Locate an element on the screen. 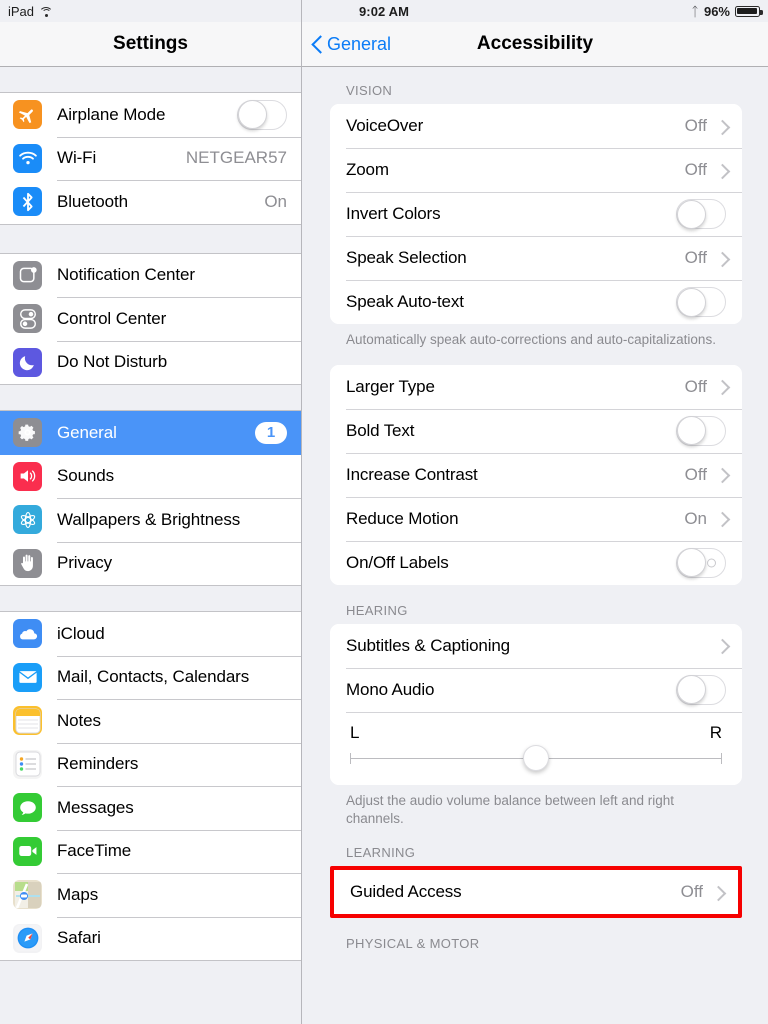  toggle-mono-audio is located at coordinates (701, 689).